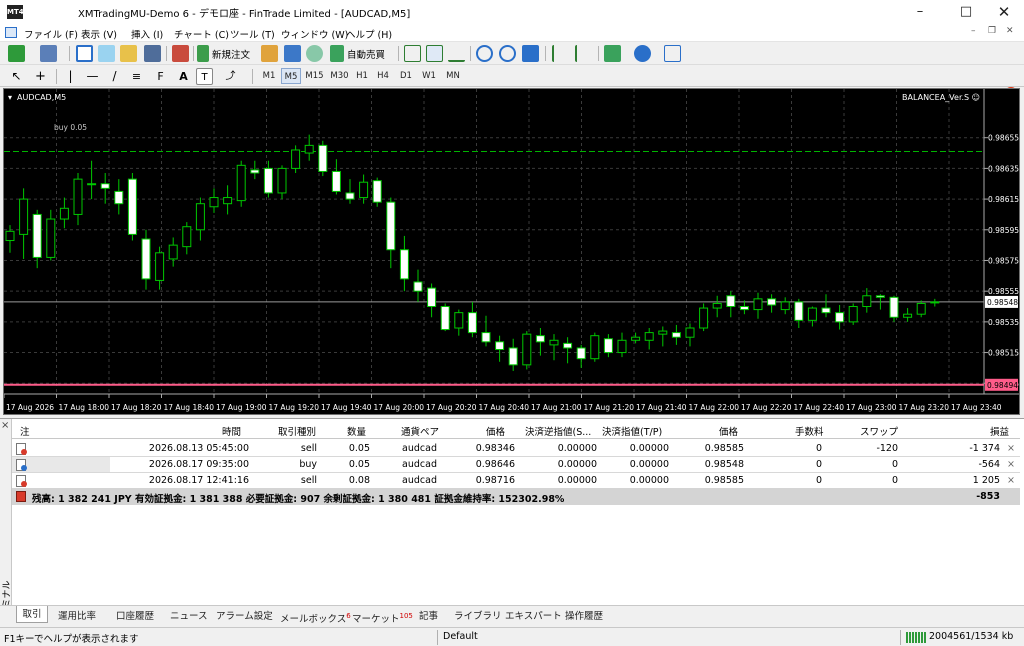 The image size is (1024, 646). What do you see at coordinates (366, 54) in the screenshot?
I see `autotrading-button: 自動売買` at bounding box center [366, 54].